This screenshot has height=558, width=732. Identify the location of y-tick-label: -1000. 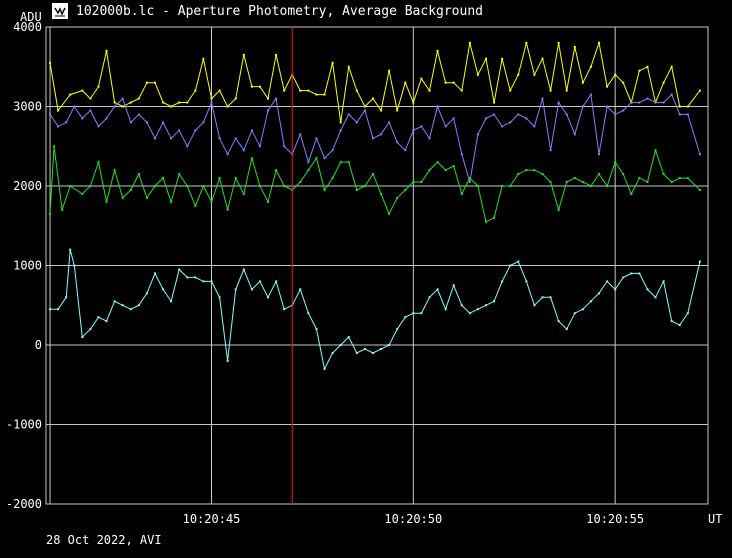
(24, 425).